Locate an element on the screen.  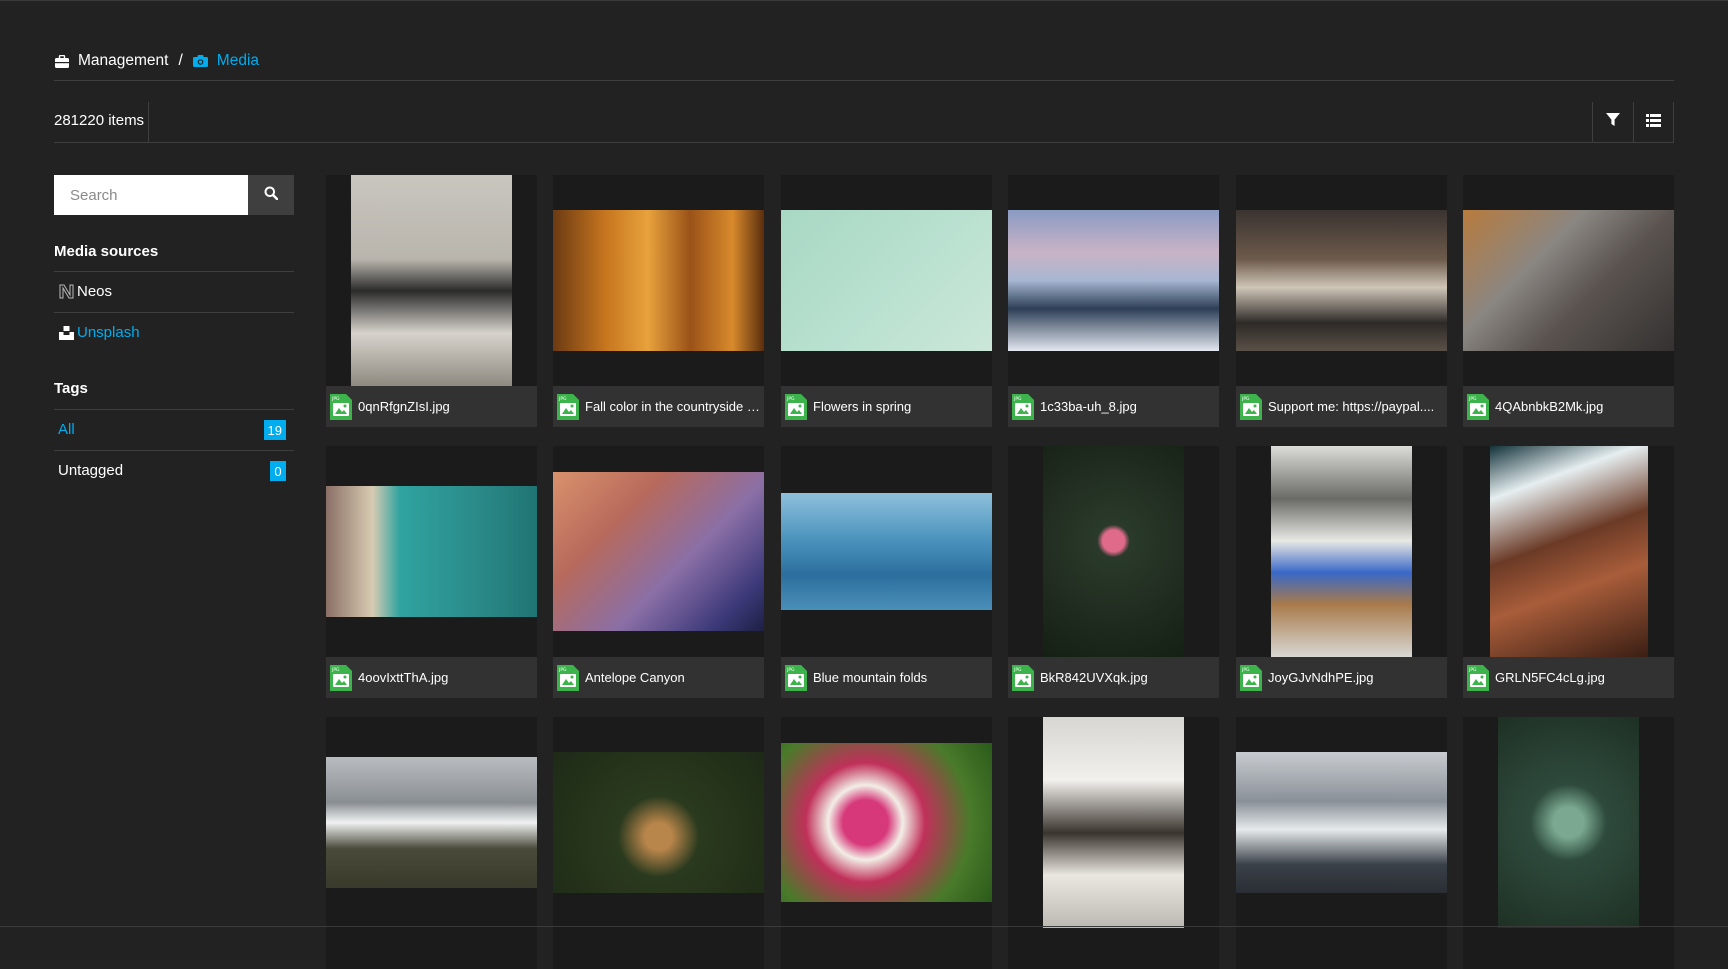
asset-tile: JPG Antelope Canyon is located at coordinates (658, 572).